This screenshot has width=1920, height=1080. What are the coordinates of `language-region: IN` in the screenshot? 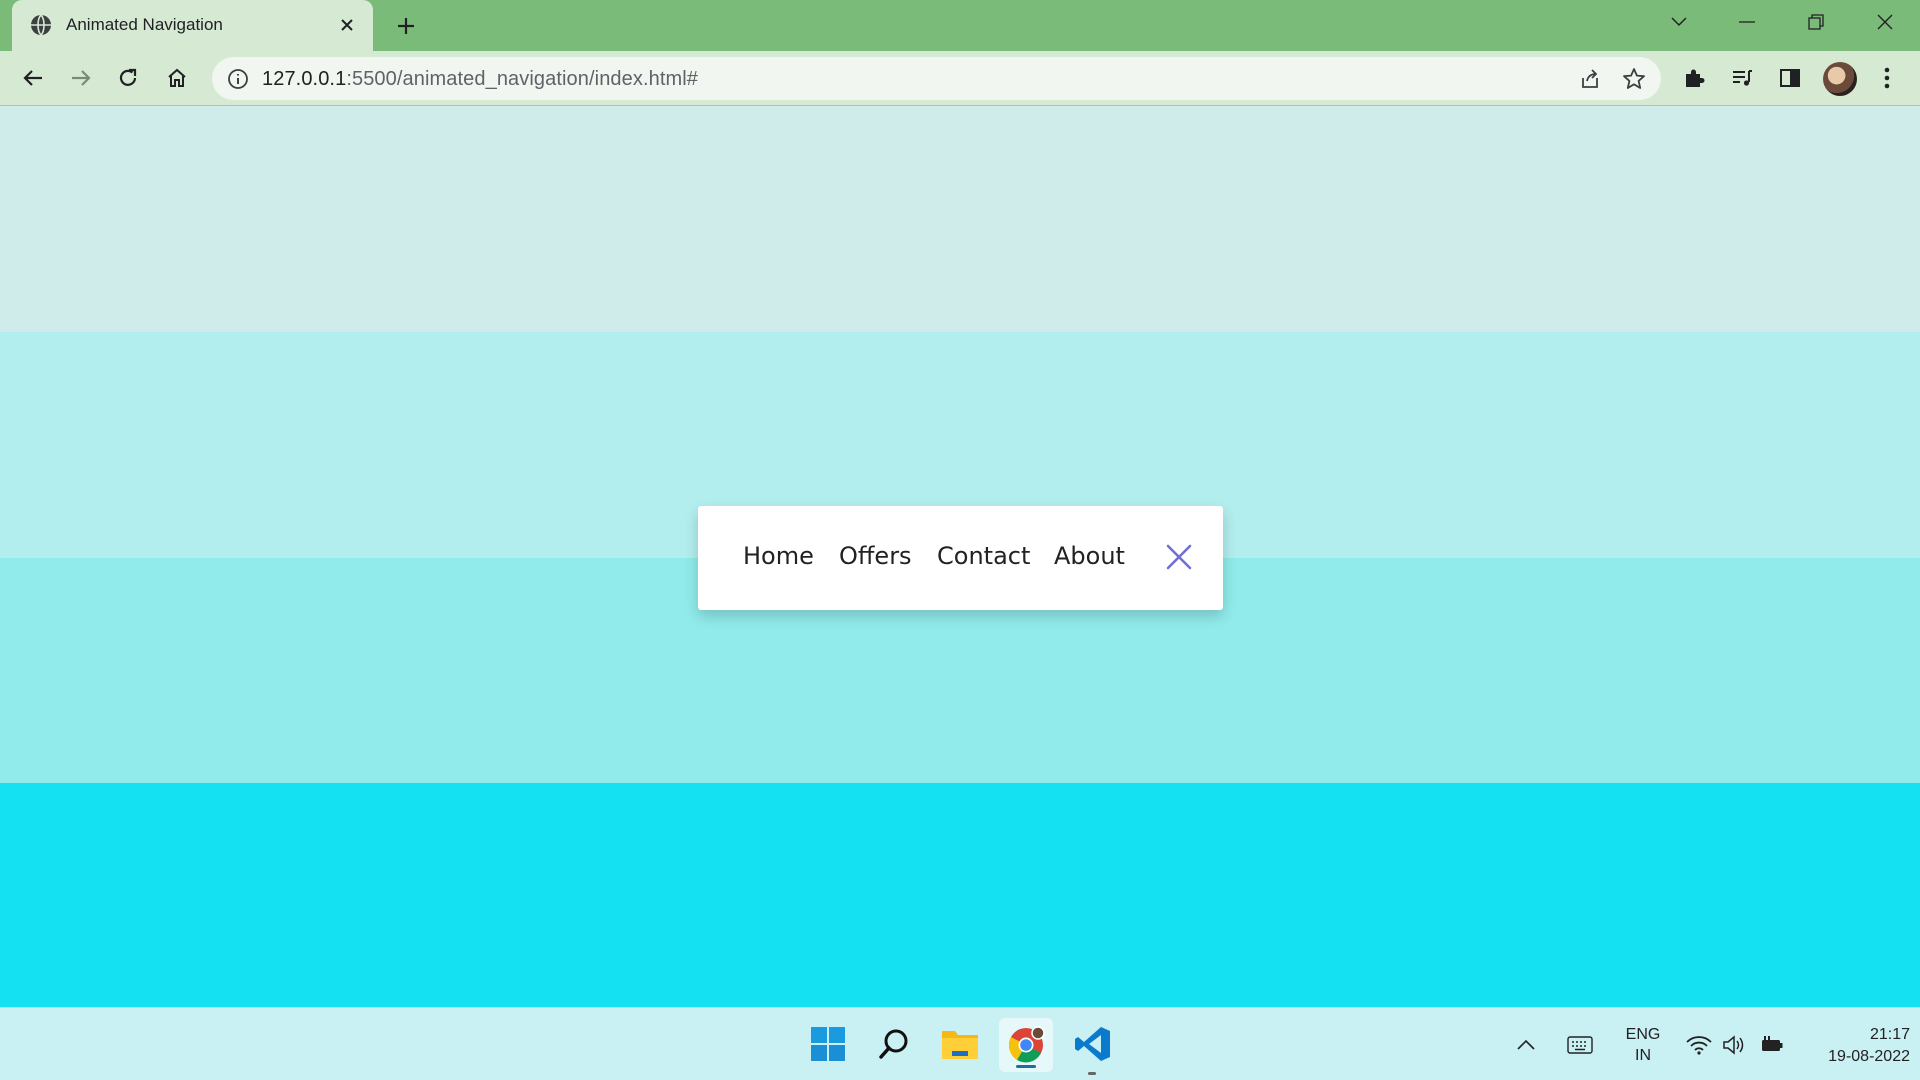 It's located at (1643, 1055).